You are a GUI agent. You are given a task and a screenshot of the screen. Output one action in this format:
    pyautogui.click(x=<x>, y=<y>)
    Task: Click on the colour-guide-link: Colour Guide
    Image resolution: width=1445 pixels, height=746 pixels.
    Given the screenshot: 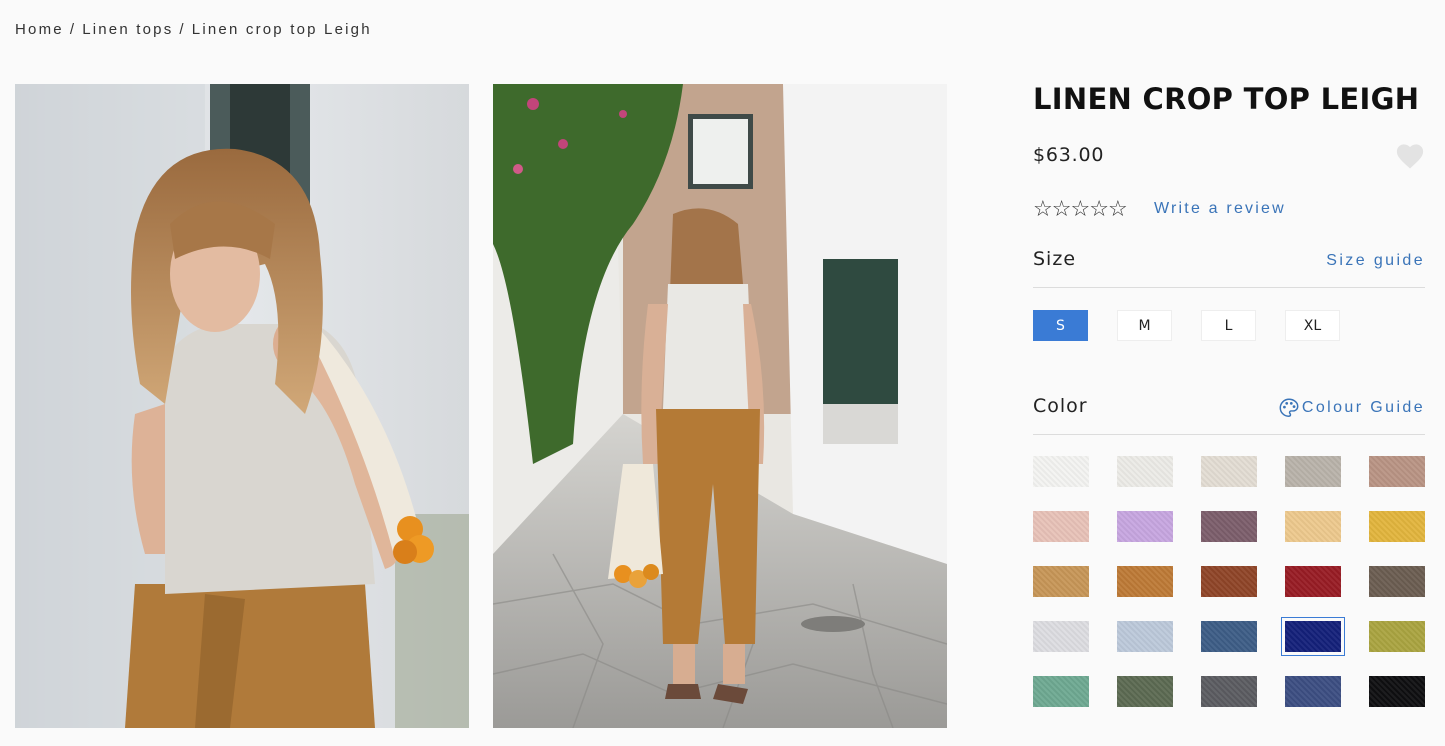 What is the action you would take?
    pyautogui.click(x=1351, y=408)
    